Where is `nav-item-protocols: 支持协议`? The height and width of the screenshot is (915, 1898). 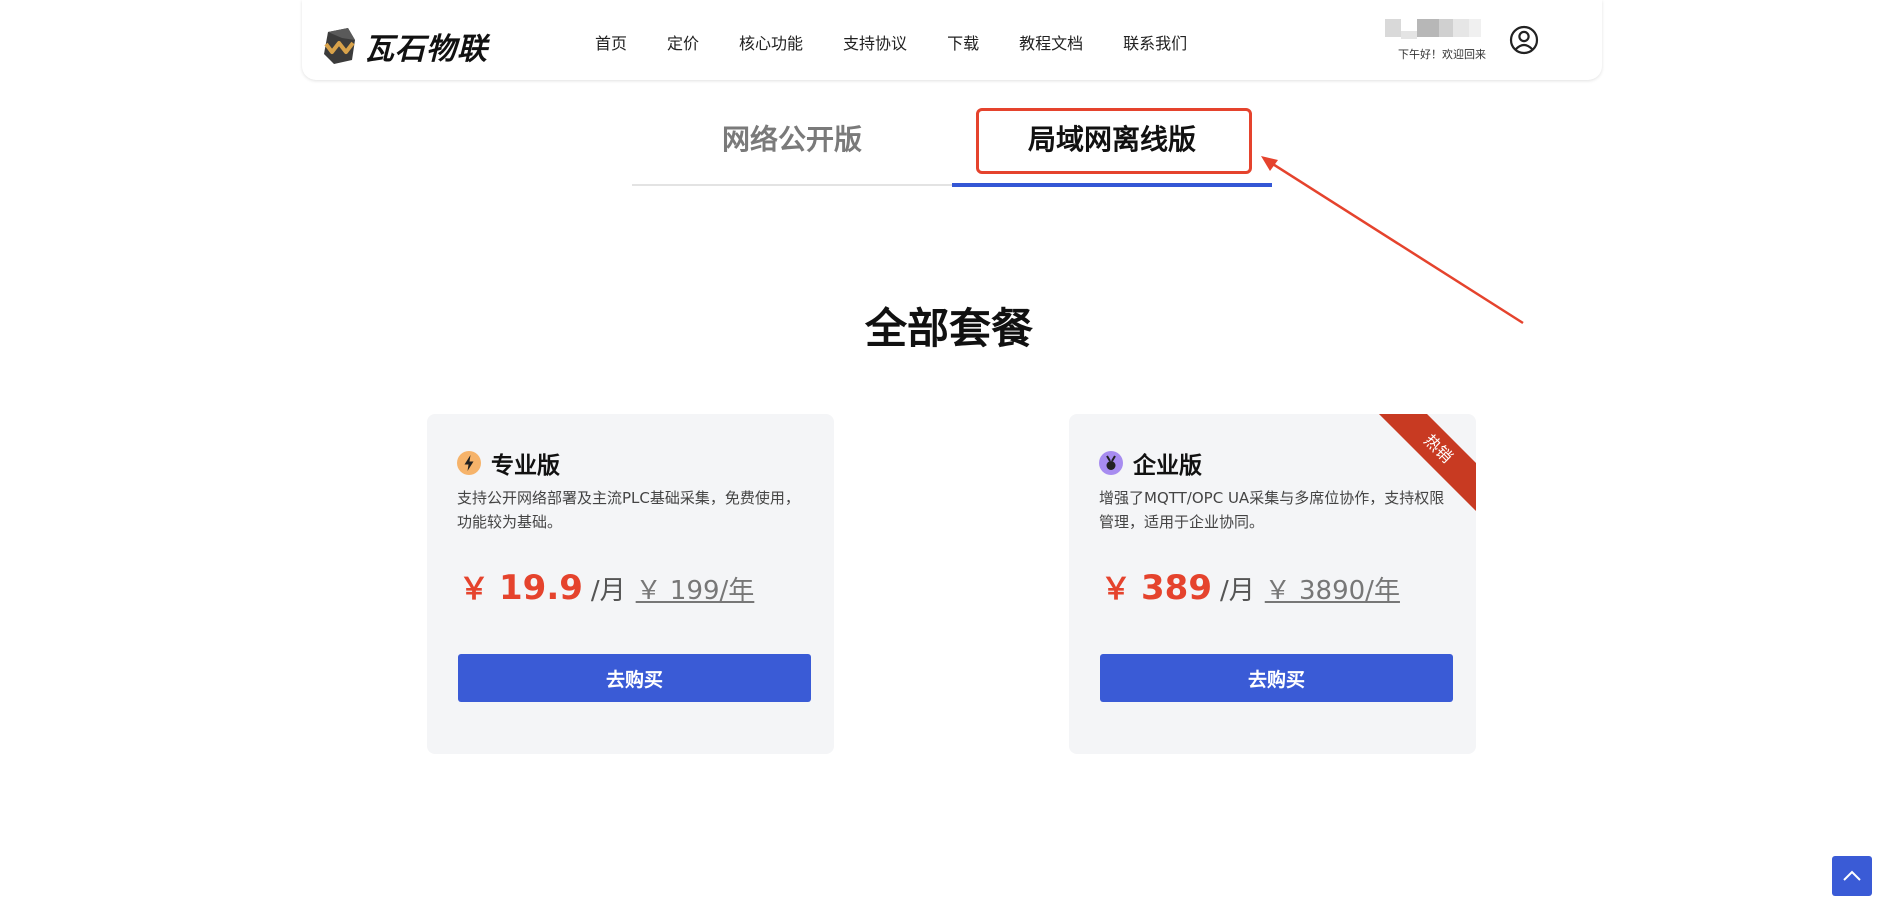
nav-item-protocols: 支持协议 is located at coordinates (875, 42).